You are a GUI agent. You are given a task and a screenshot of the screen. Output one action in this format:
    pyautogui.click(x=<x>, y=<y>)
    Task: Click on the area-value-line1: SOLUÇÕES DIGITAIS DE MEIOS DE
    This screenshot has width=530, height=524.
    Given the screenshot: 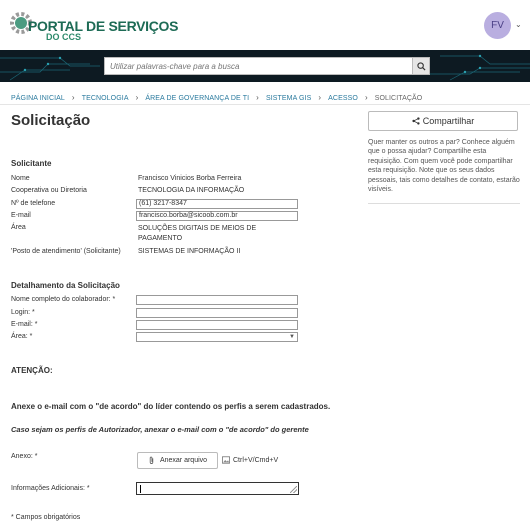 What is the action you would take?
    pyautogui.click(x=197, y=228)
    